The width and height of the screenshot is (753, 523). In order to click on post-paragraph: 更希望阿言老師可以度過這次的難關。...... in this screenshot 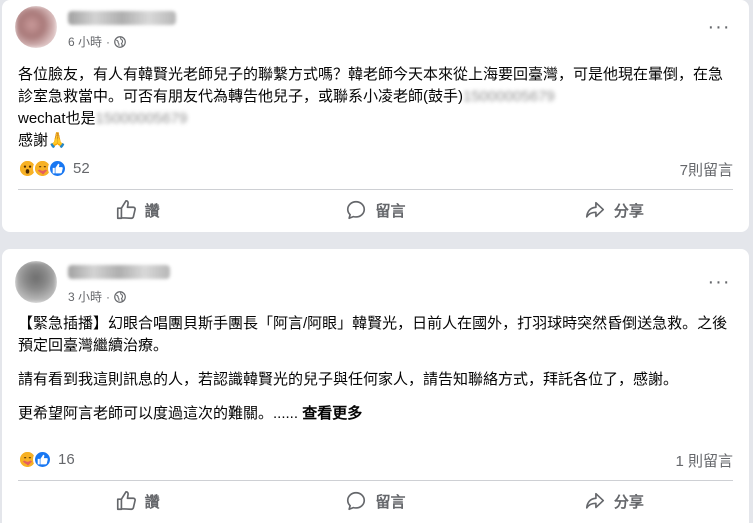, I will do `click(158, 413)`.